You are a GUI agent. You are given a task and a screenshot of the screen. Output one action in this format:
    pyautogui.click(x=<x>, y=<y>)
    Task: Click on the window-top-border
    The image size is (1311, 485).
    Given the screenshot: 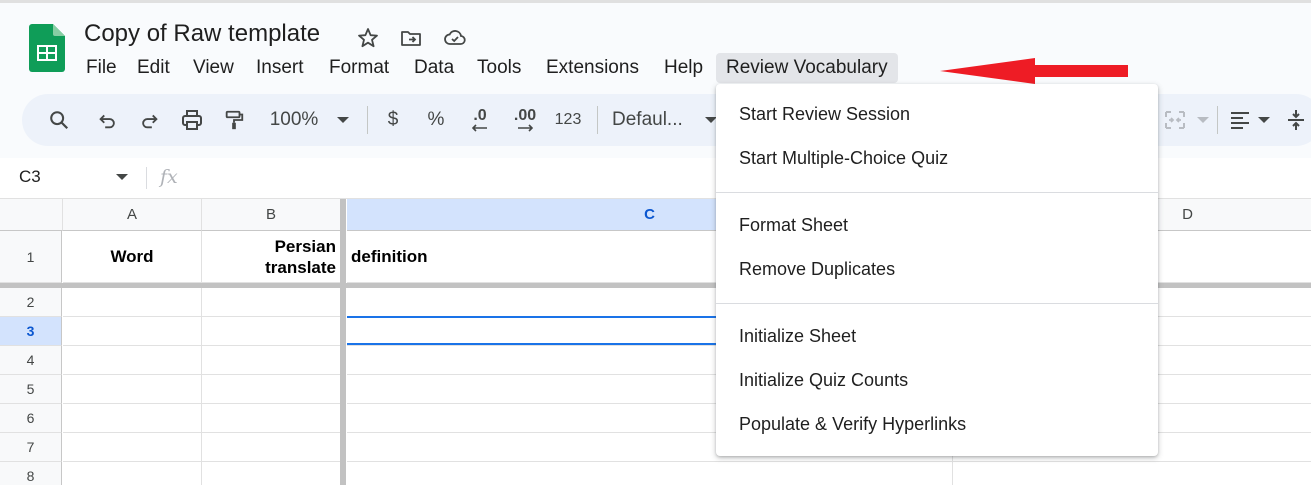 What is the action you would take?
    pyautogui.click(x=655, y=1)
    